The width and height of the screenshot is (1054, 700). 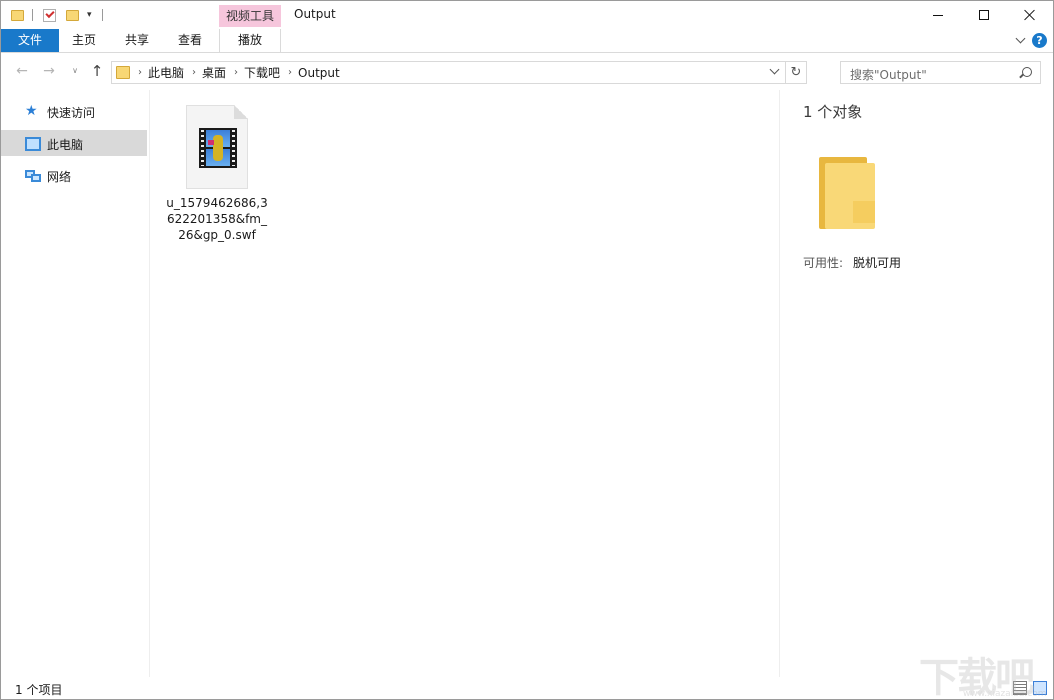 I want to click on refresh-icon: ↻, so click(x=795, y=72).